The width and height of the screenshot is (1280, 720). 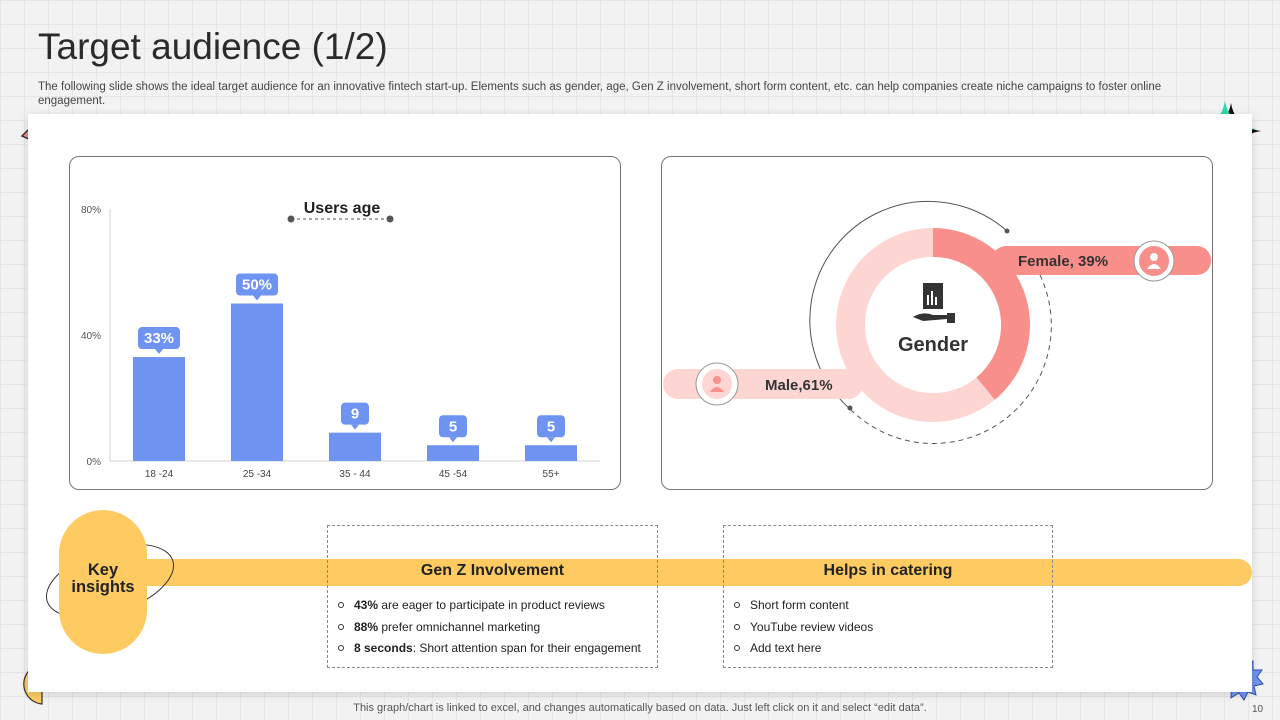 What do you see at coordinates (366, 605) in the screenshot?
I see `stat-value: 43%` at bounding box center [366, 605].